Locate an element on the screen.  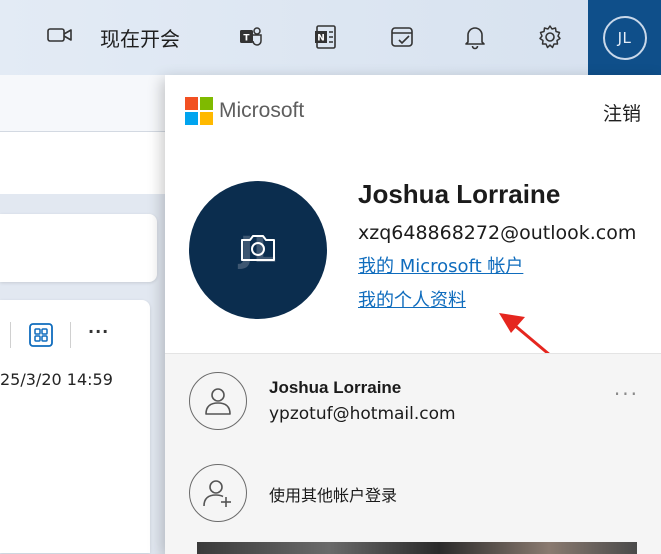
account-manager-button: JL is located at coordinates (624, 37).